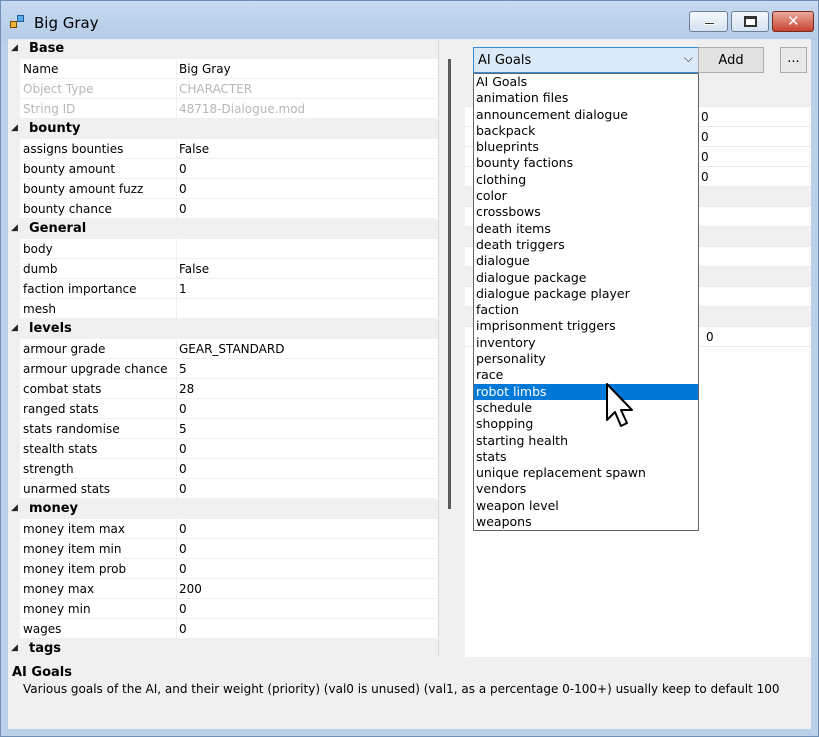  I want to click on property-row: assigns bounties False, so click(223, 149).